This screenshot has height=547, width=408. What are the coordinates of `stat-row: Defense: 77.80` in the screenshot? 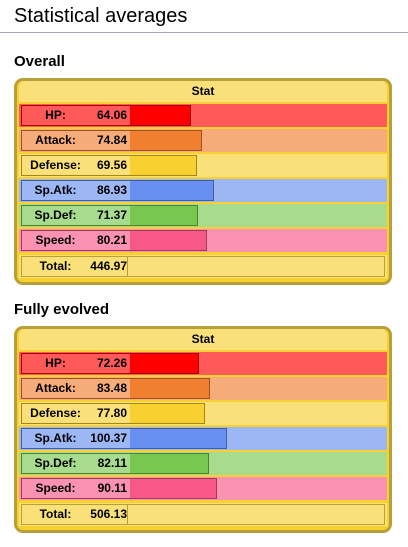 It's located at (203, 413).